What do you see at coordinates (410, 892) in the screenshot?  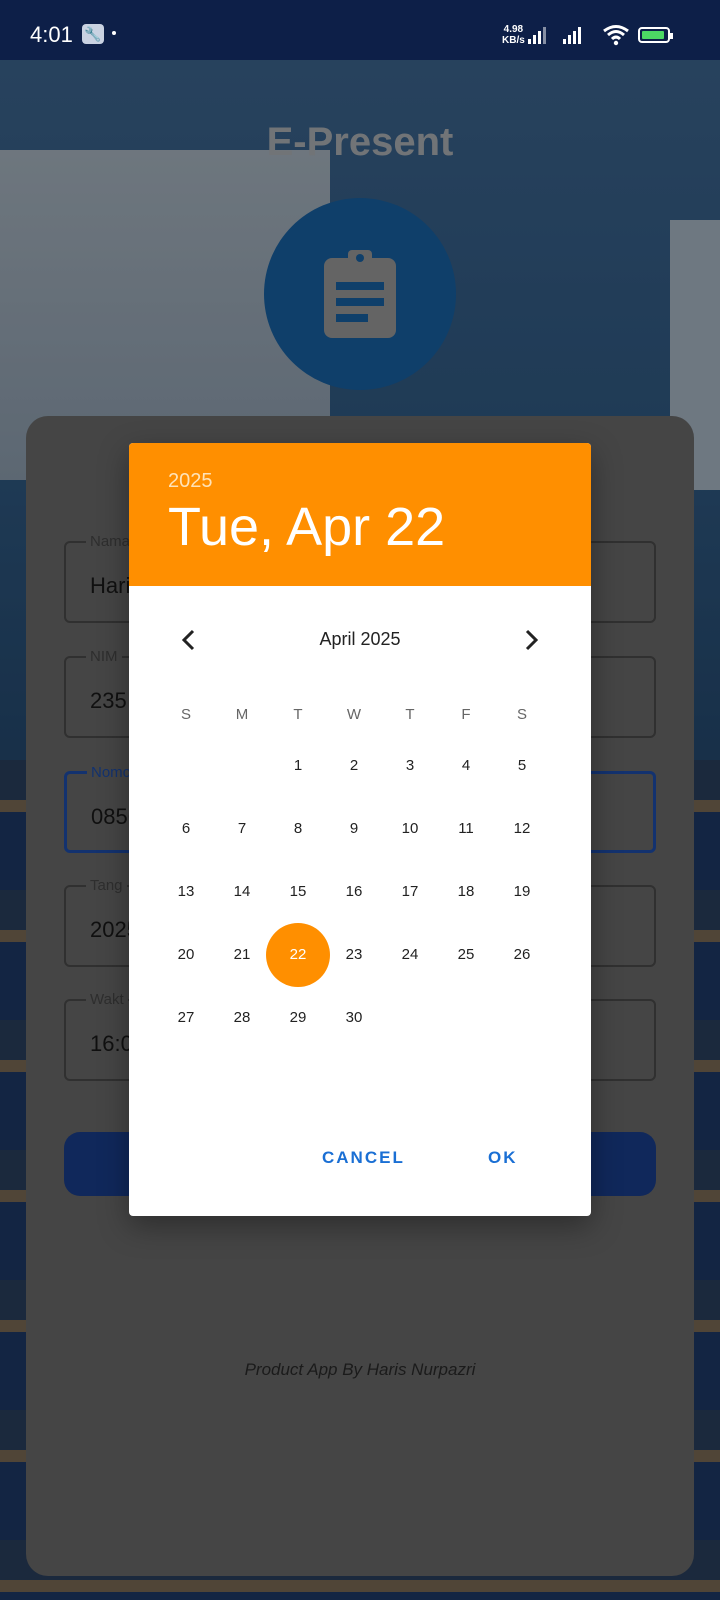 I see `calendar-day: 17` at bounding box center [410, 892].